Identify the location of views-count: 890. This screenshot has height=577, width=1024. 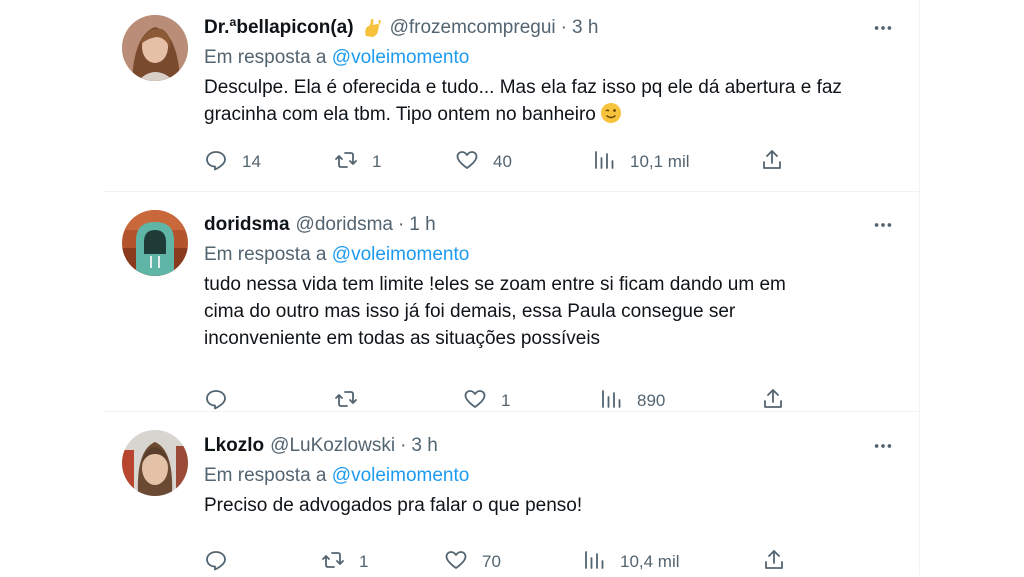
(651, 400).